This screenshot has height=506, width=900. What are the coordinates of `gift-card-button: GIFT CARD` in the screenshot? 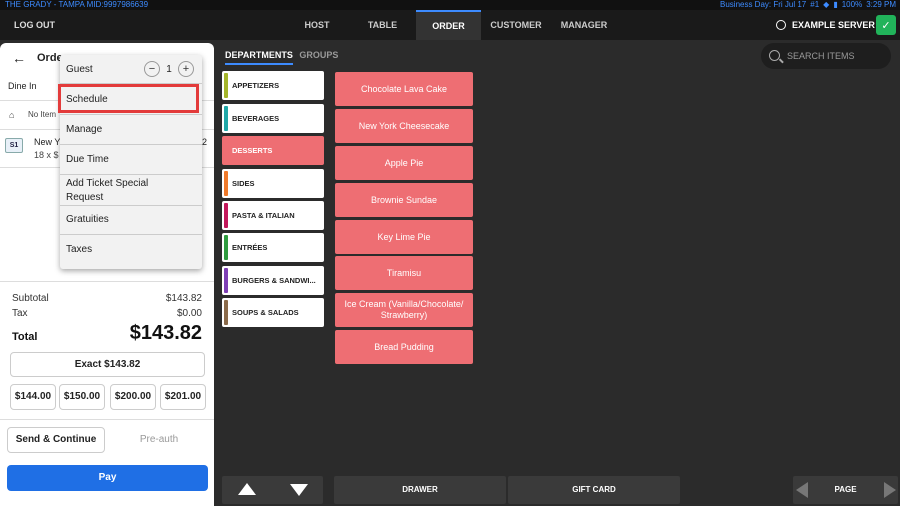 It's located at (594, 490).